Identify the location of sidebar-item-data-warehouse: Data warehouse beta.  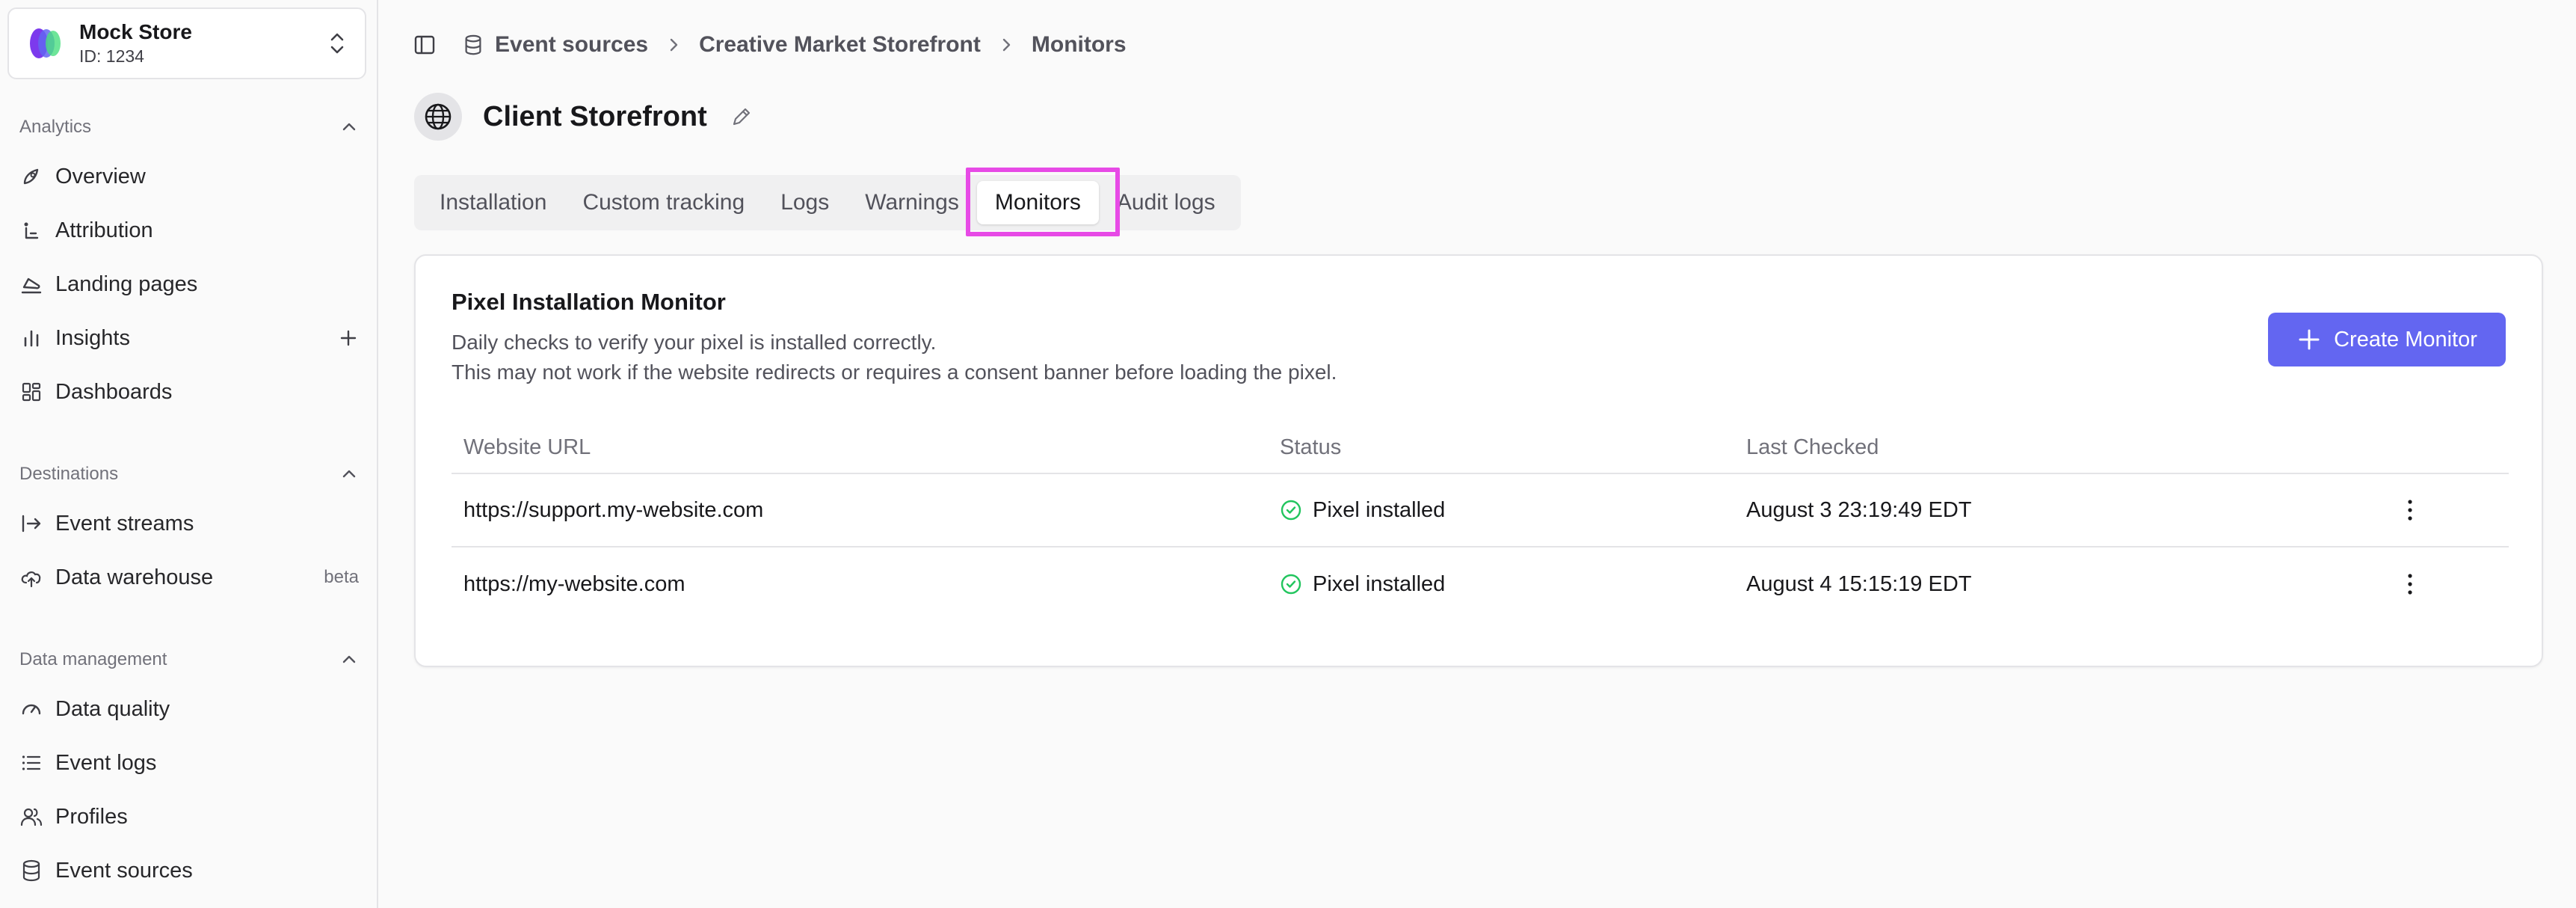
(189, 577).